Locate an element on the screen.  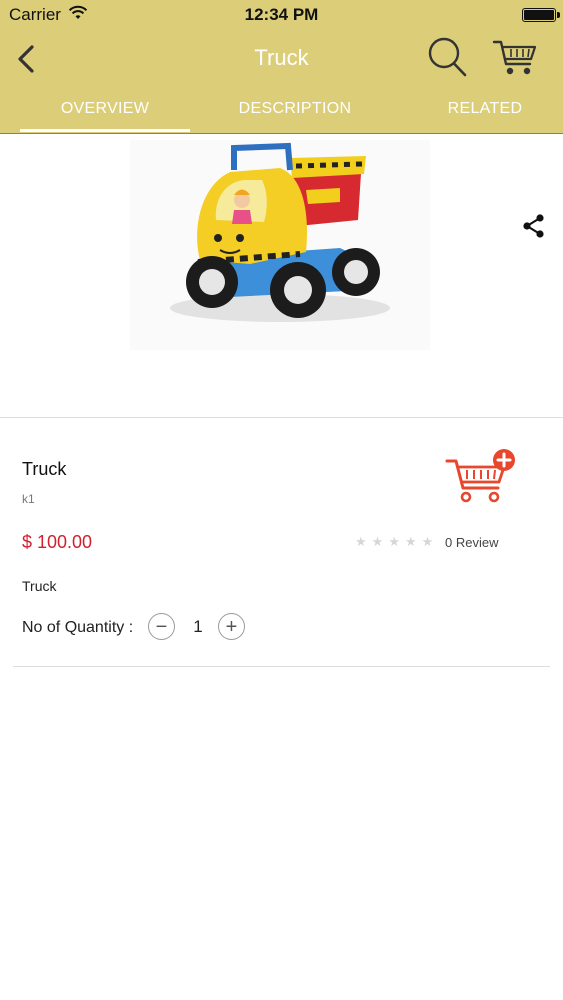
nav-bar: Truck is located at coordinates (281, 60).